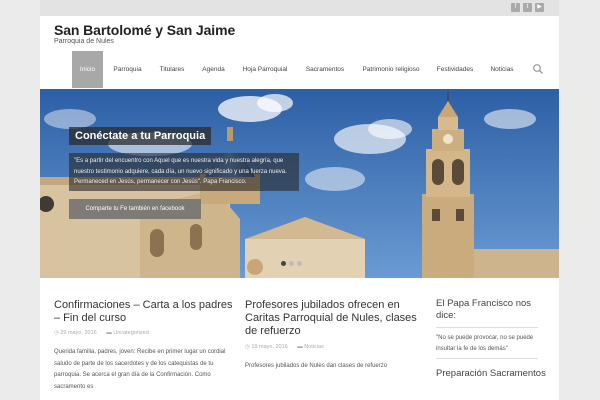  What do you see at coordinates (515, 7) in the screenshot?
I see `facebook-icon: f` at bounding box center [515, 7].